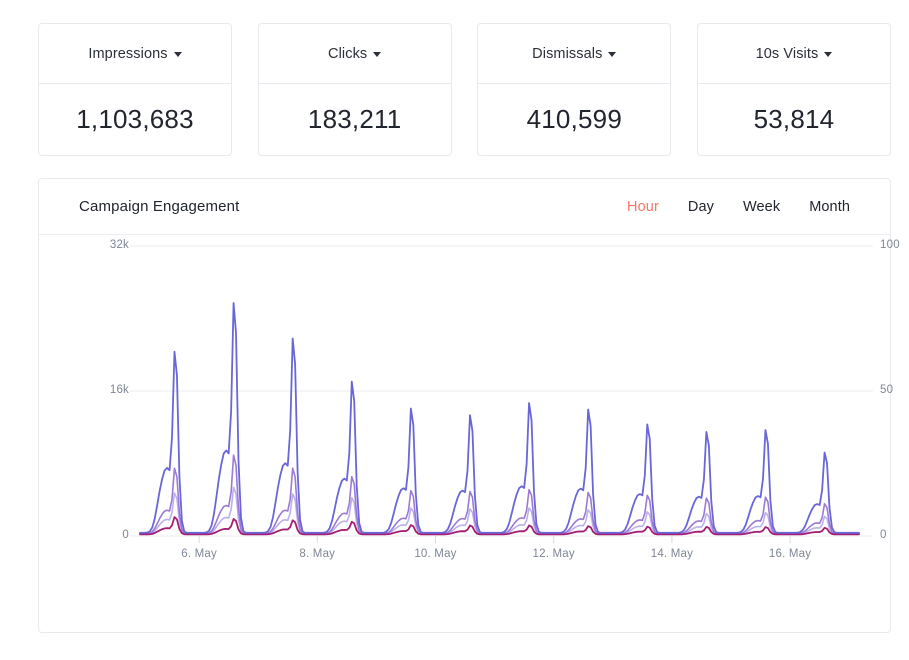 This screenshot has width=909, height=660. I want to click on kpi-value: 53,814, so click(794, 119).